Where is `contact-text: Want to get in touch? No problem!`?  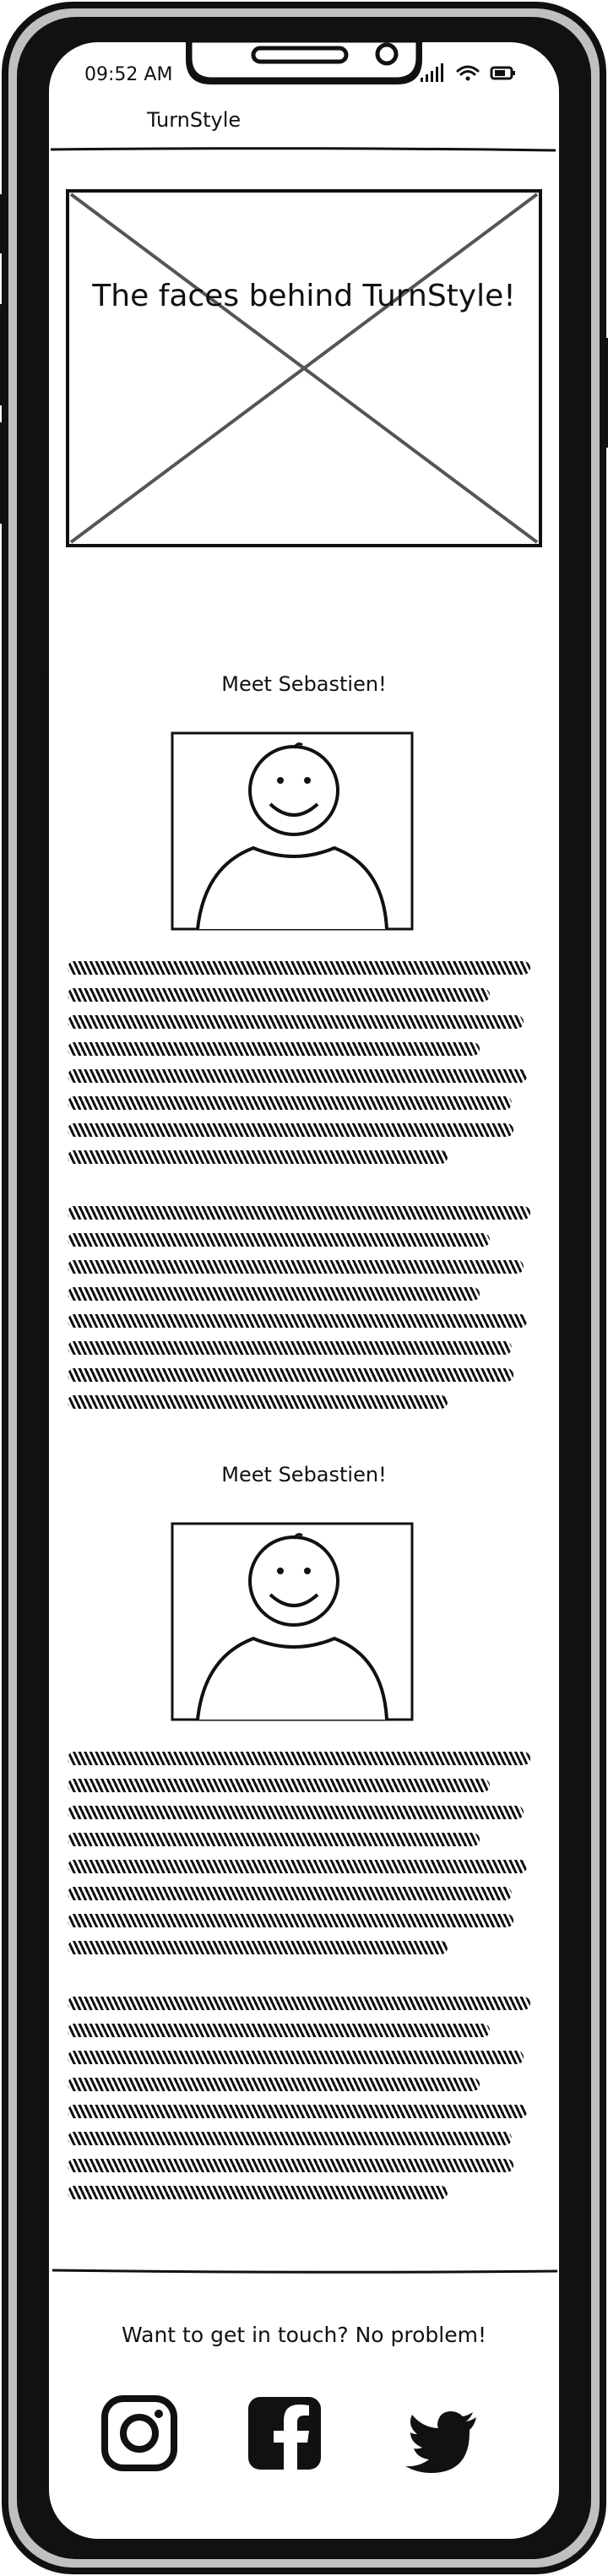
contact-text: Want to get in touch? No problem! is located at coordinates (304, 2335).